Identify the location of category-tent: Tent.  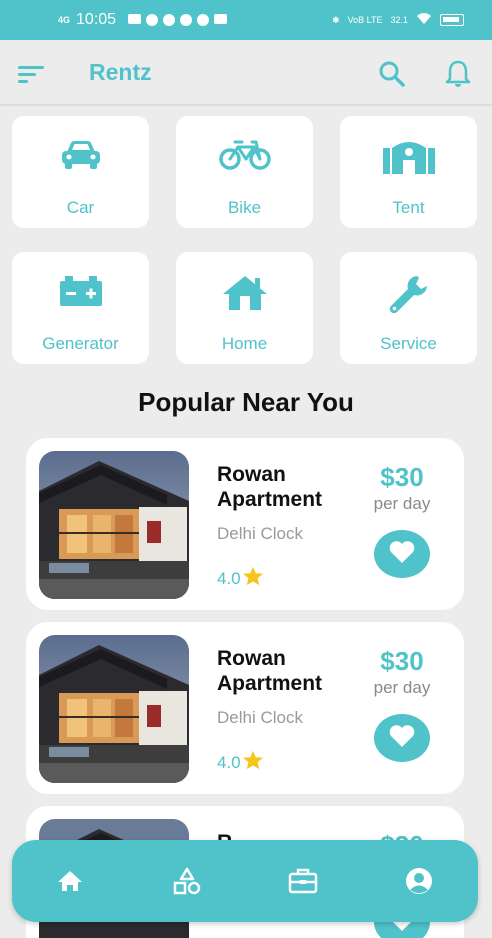
(408, 172).